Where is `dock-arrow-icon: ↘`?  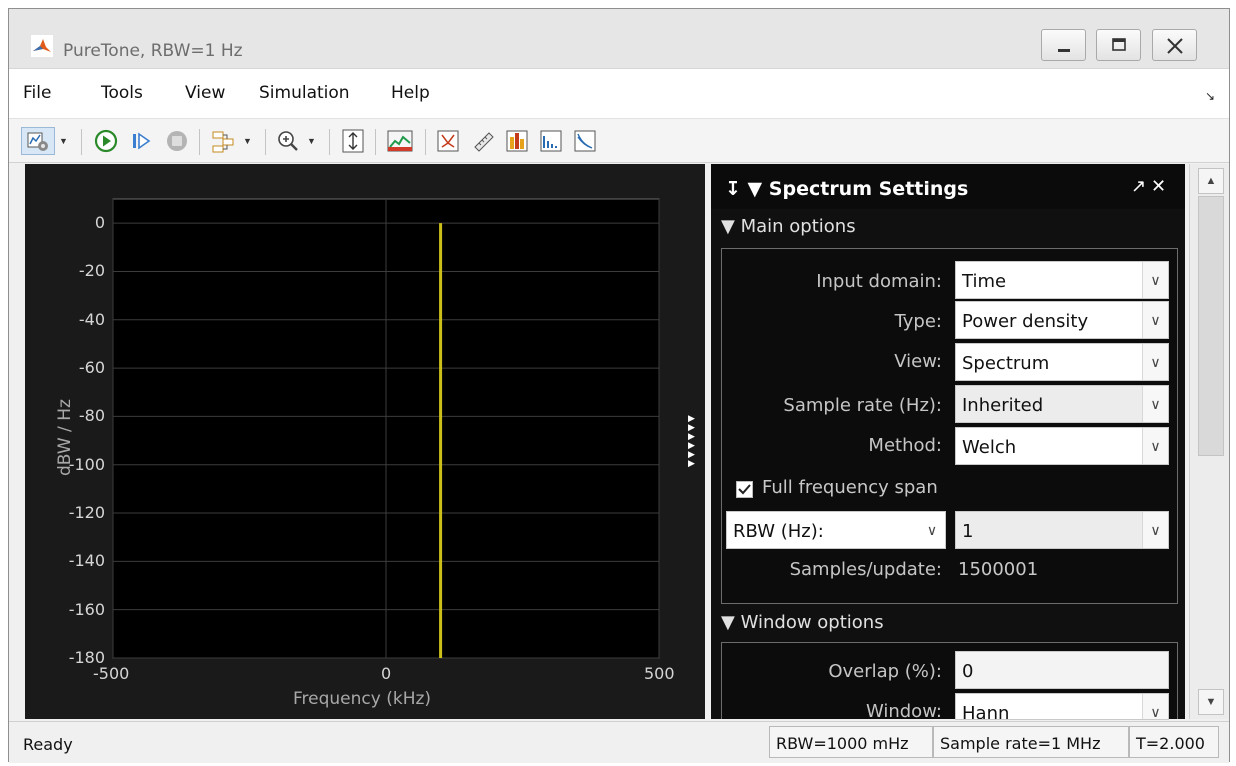 dock-arrow-icon: ↘ is located at coordinates (1210, 96).